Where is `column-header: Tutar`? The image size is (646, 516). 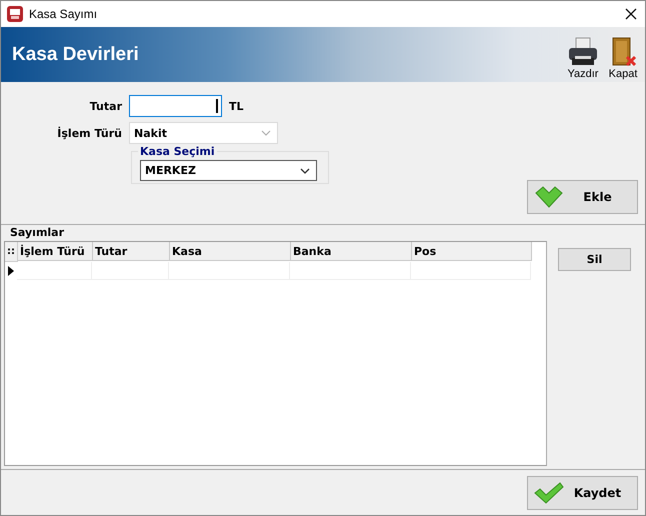
column-header: Tutar is located at coordinates (131, 251).